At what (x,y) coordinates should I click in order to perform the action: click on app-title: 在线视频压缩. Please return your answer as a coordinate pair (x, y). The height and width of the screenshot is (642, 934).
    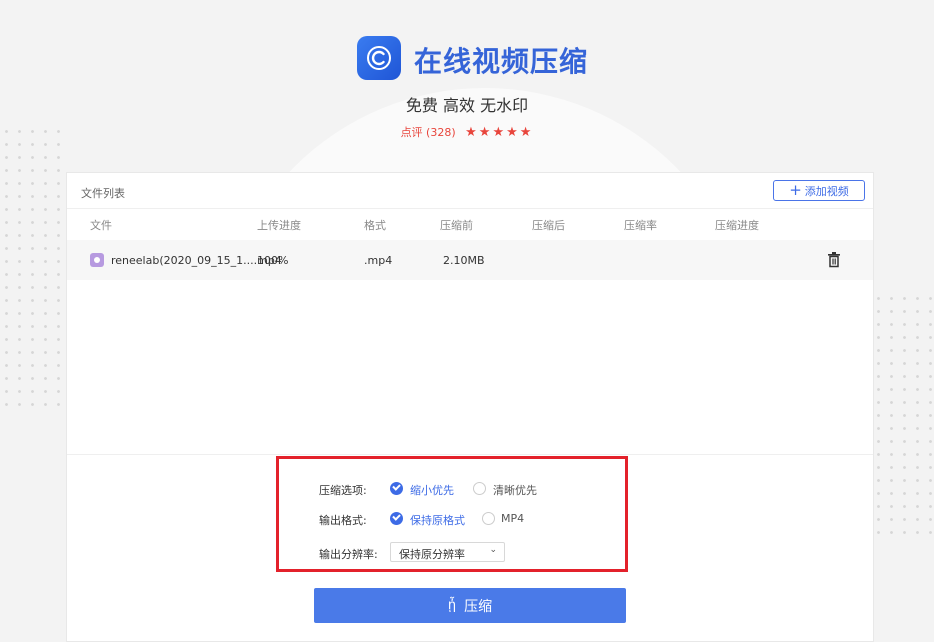
    Looking at the image, I should click on (501, 61).